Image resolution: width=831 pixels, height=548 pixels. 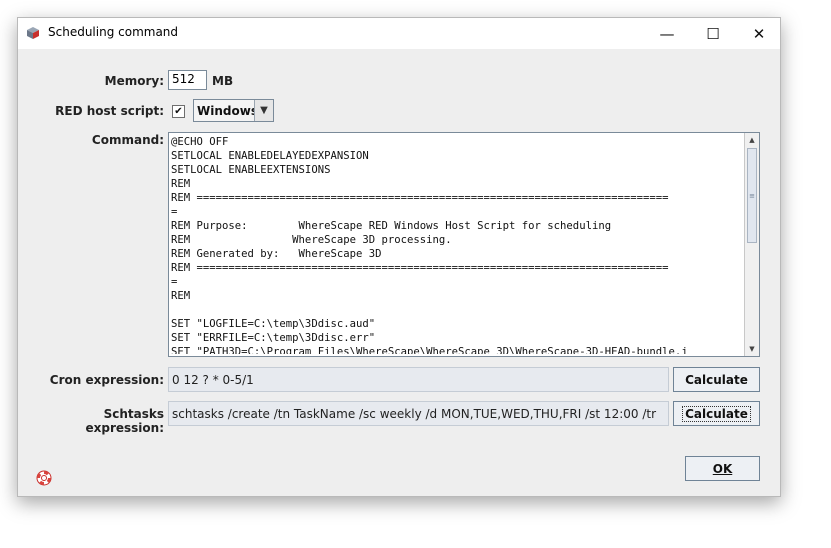 I want to click on red-host-script-label: RED host script:, so click(x=109, y=111).